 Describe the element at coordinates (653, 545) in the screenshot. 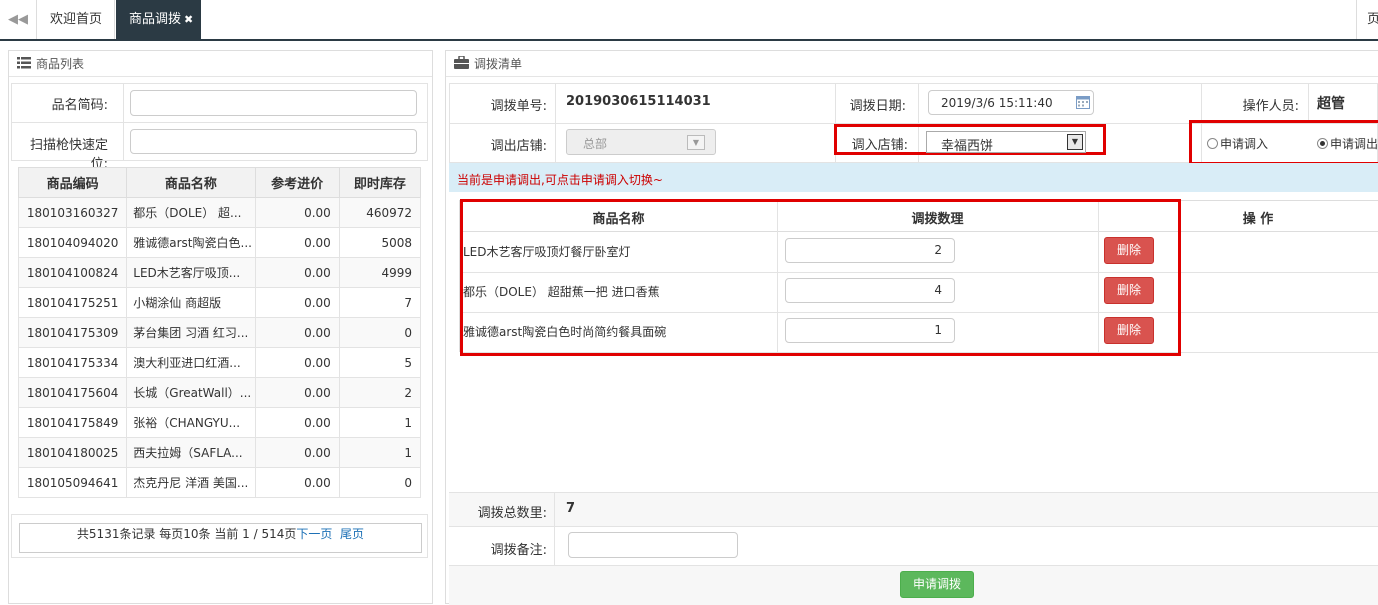

I see `remark-input` at that location.